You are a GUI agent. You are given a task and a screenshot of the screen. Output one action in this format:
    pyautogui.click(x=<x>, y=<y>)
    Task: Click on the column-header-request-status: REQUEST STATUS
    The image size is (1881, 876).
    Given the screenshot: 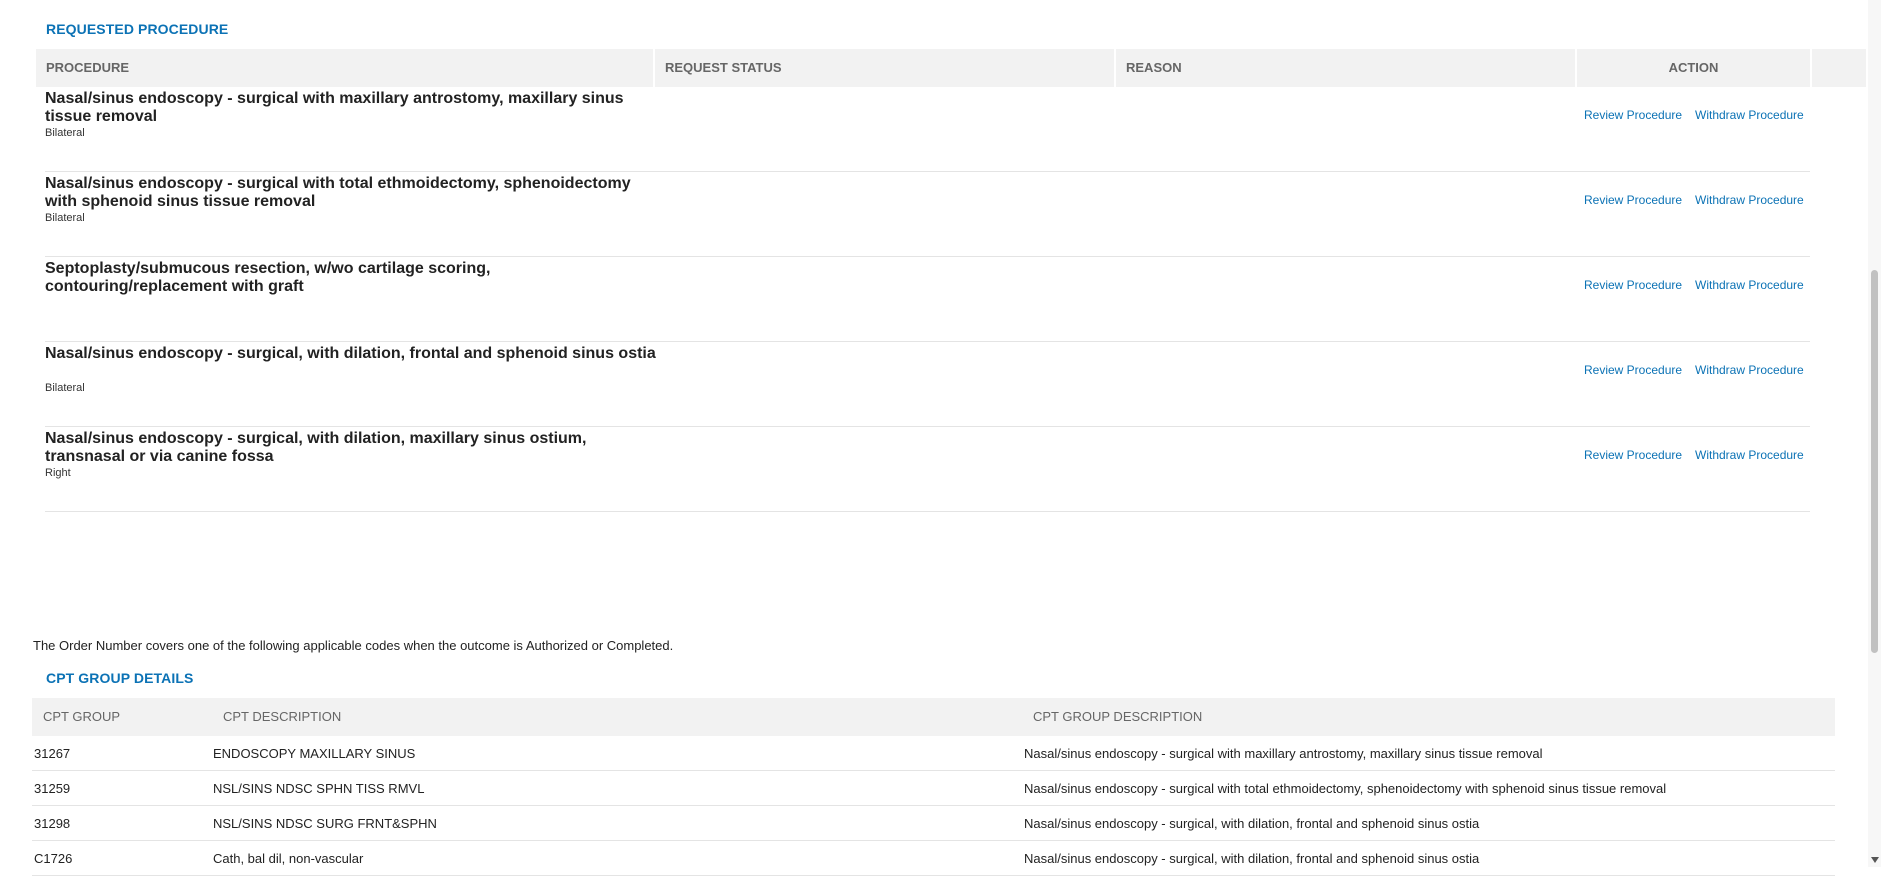 What is the action you would take?
    pyautogui.click(x=885, y=68)
    